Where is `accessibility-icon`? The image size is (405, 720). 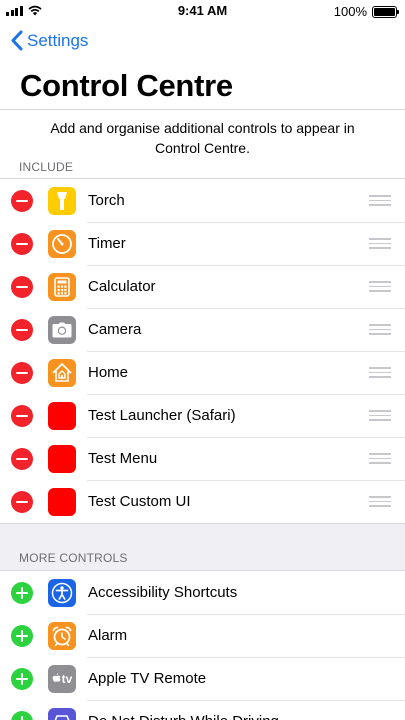
accessibility-icon is located at coordinates (62, 592).